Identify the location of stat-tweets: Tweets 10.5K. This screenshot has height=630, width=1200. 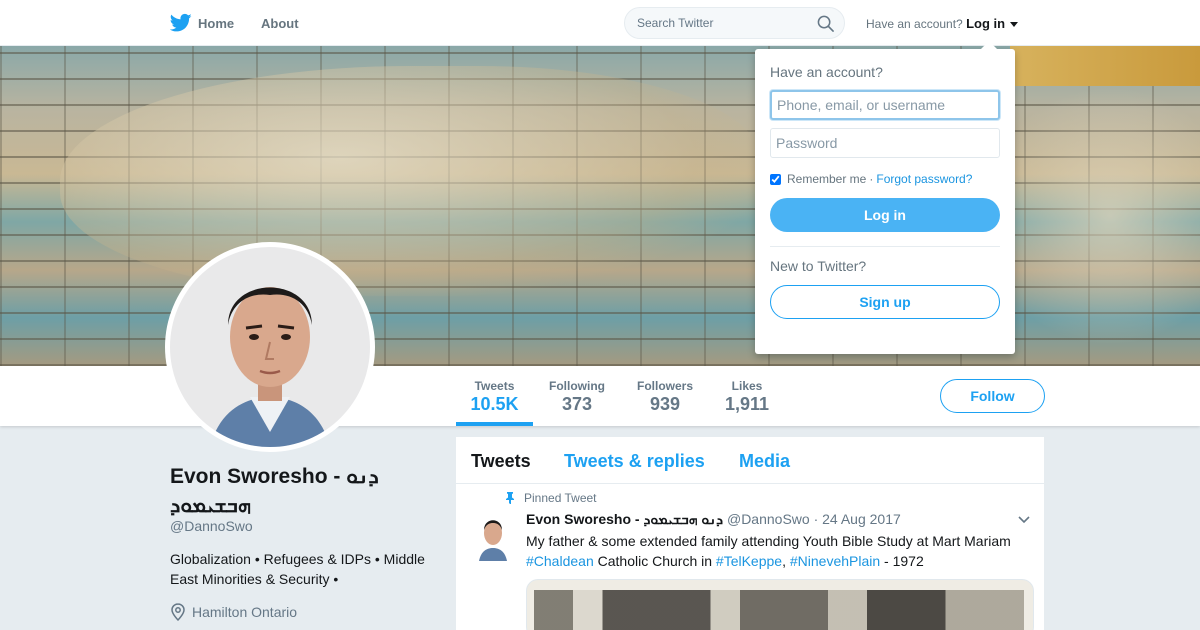
(494, 396).